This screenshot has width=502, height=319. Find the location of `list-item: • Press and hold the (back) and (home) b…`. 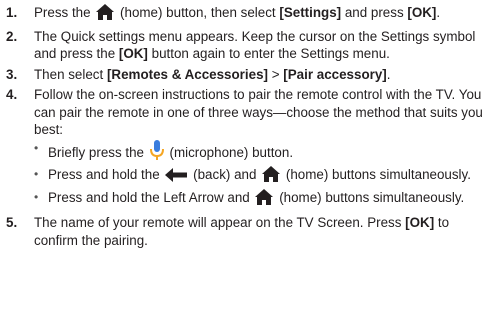

list-item: • Press and hold the (back) and (home) b… is located at coordinates (265, 176).